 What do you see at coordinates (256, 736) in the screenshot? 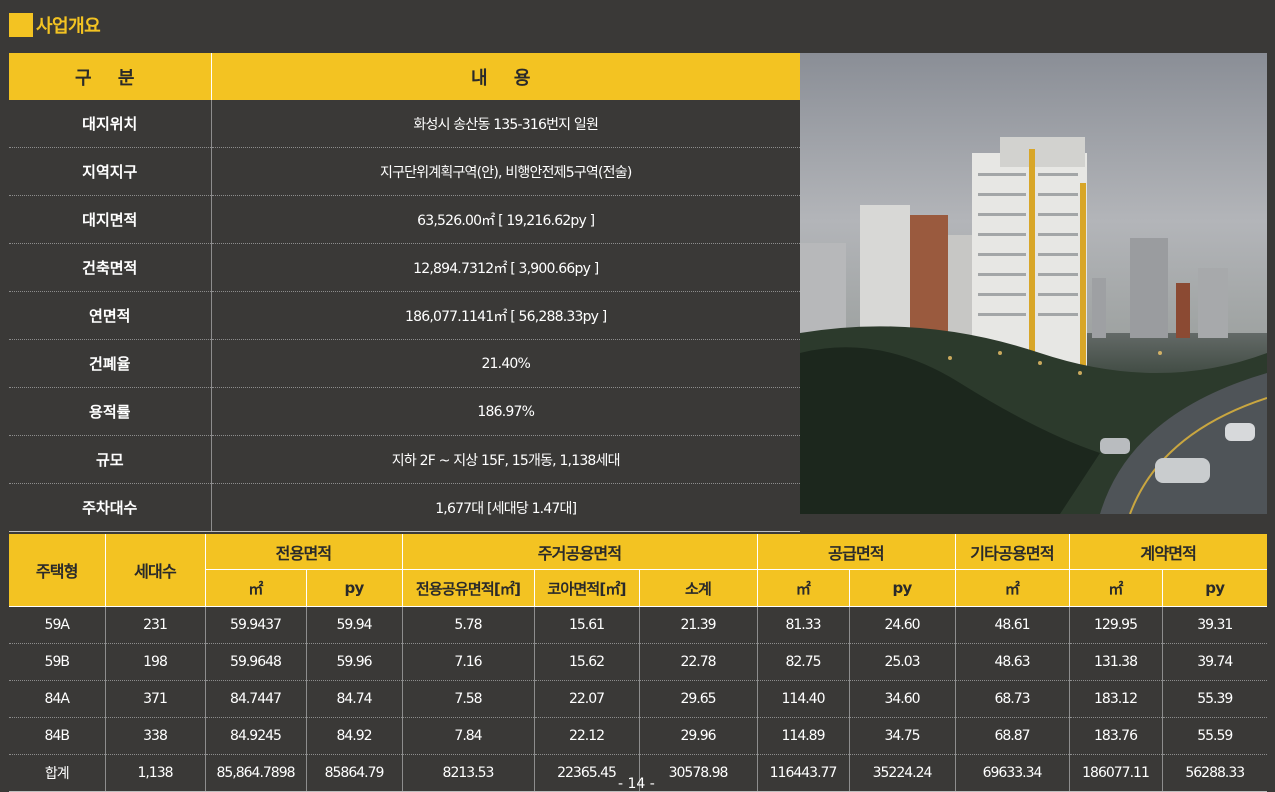
I see `table-cell: 84.9245` at bounding box center [256, 736].